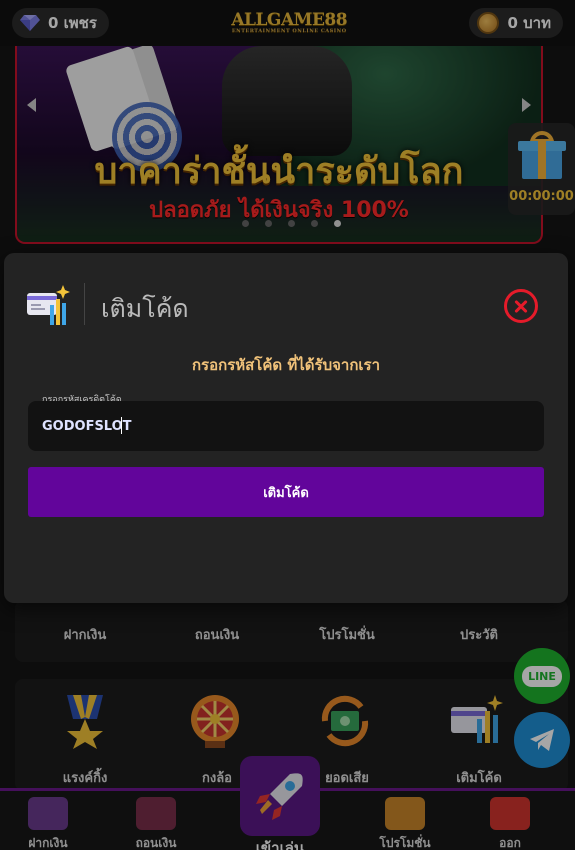 Image resolution: width=575 pixels, height=850 pixels. I want to click on text-caret, so click(121, 425).